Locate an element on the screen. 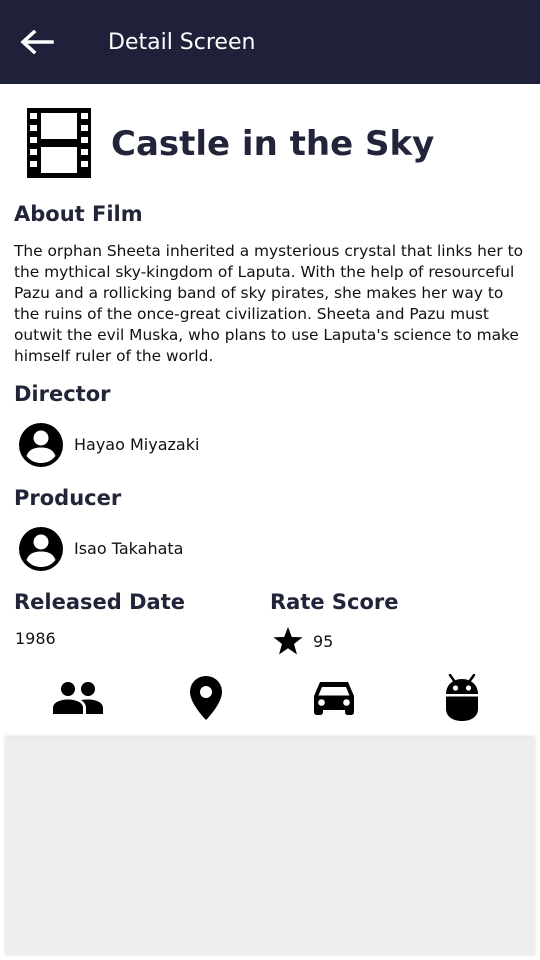  android-icon is located at coordinates (462, 697).